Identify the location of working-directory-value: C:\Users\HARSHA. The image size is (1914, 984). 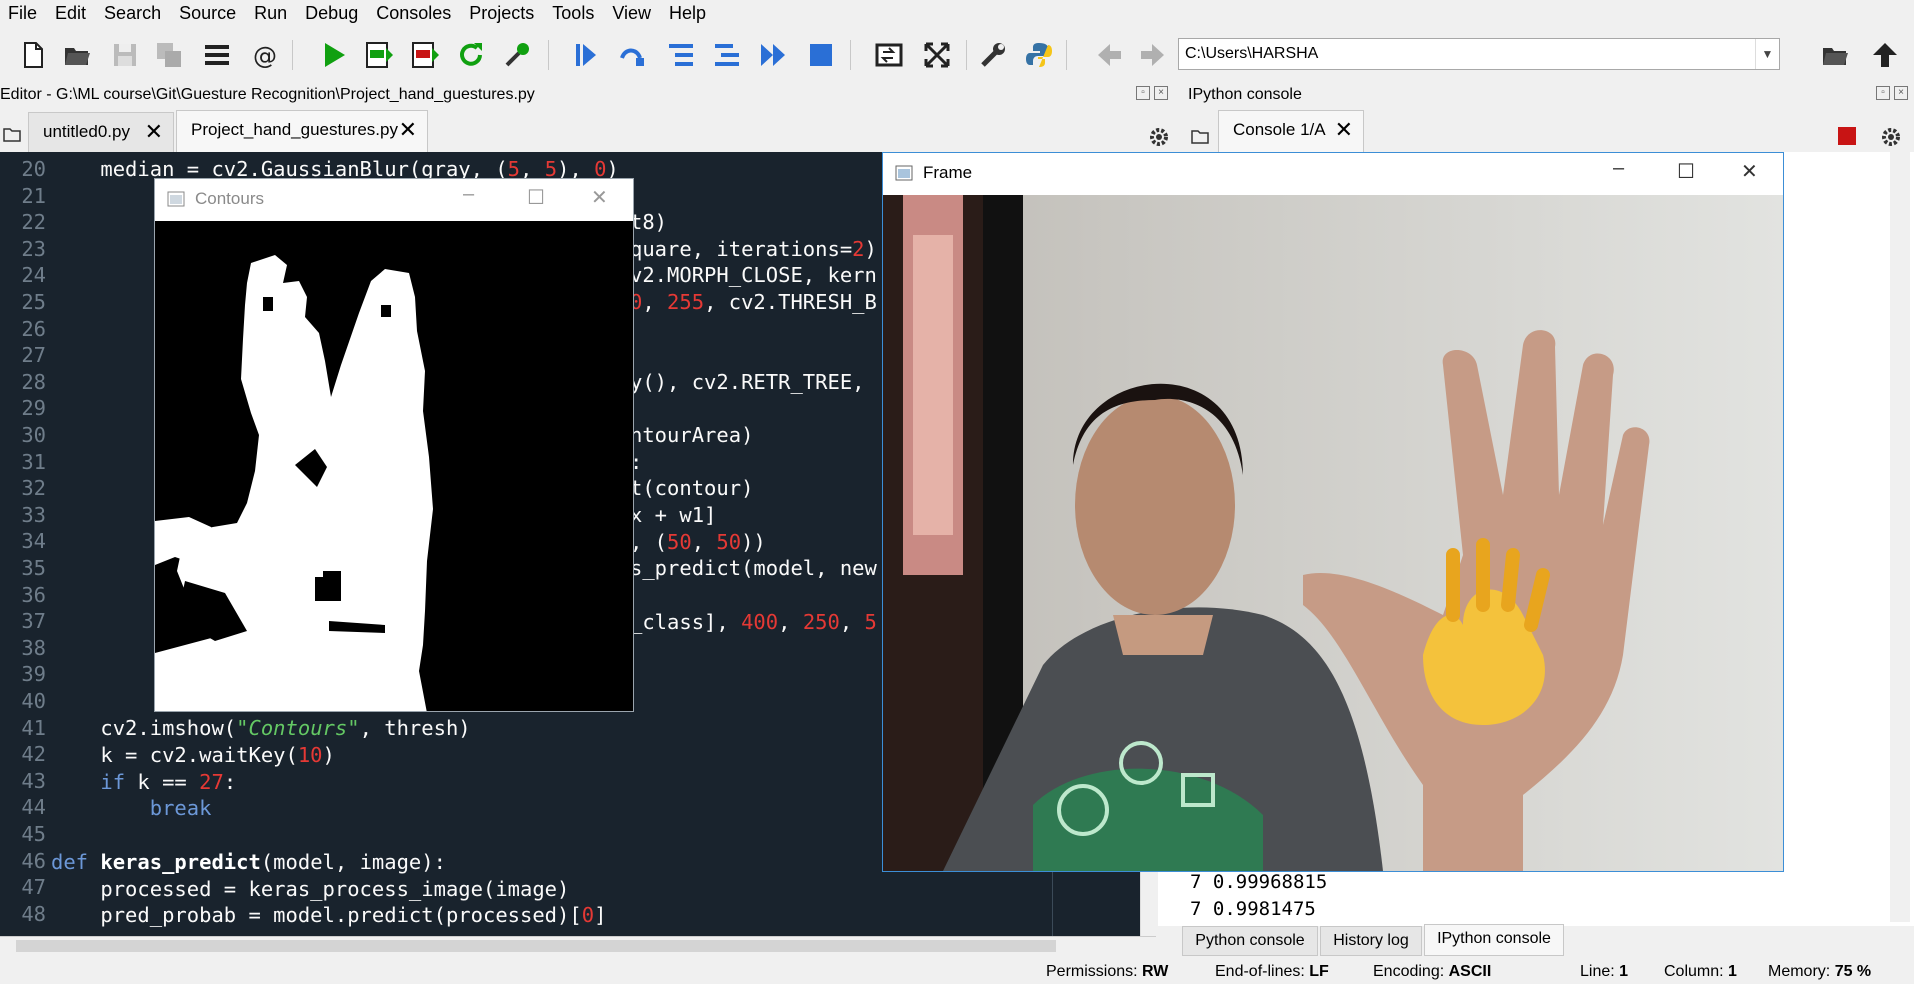
(1252, 53).